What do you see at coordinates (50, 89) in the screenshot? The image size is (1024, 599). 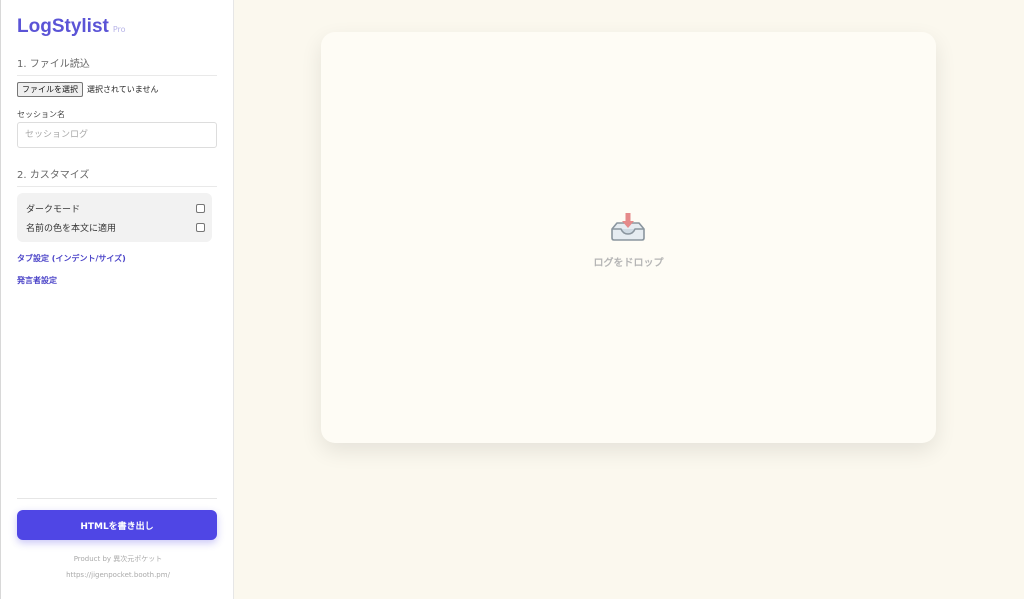 I see `choose-file-button: ファイルを選択` at bounding box center [50, 89].